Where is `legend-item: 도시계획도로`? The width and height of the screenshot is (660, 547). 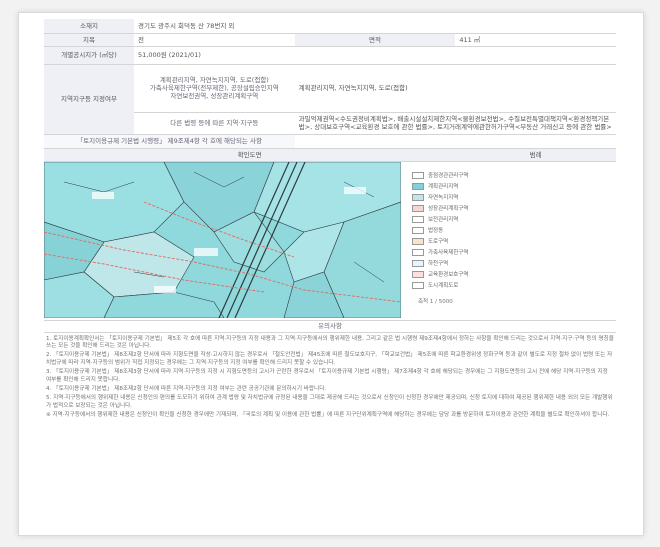
legend-item: 도시계획도로 is located at coordinates (435, 285).